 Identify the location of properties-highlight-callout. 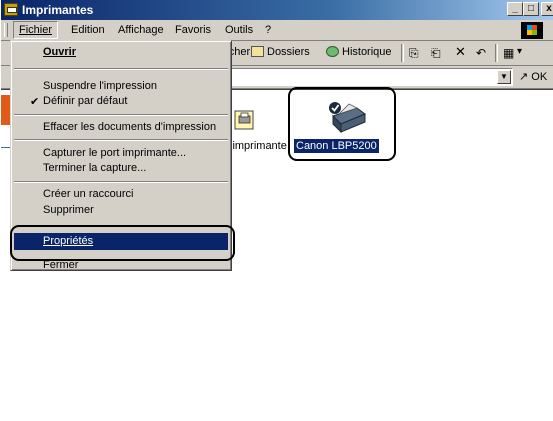
(122, 243).